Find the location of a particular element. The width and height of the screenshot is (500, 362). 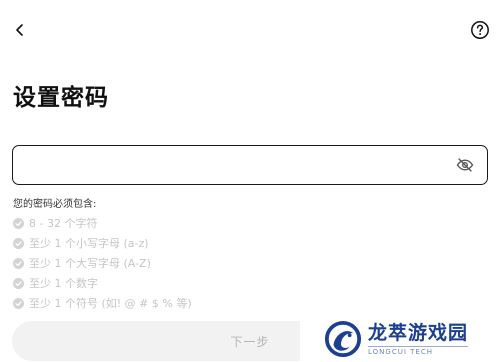

question-circle-icon is located at coordinates (480, 30).